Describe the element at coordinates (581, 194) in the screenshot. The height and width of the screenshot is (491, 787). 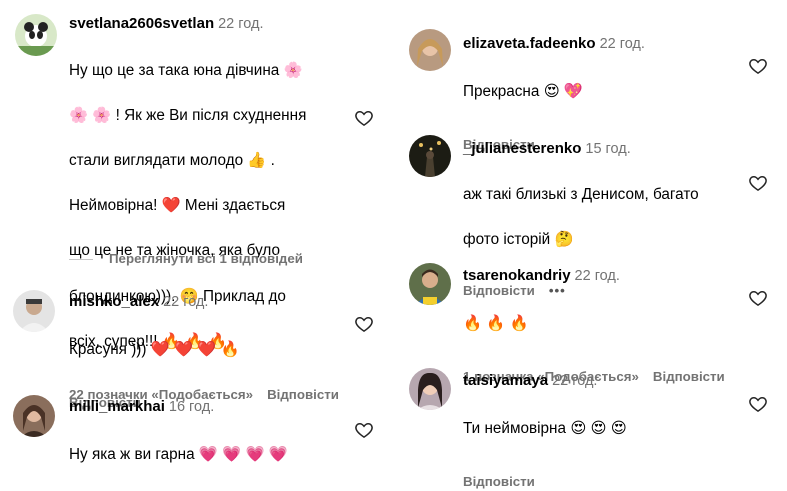
I see `comment-text-line: аж такі близькі з Денисом, багато` at that location.